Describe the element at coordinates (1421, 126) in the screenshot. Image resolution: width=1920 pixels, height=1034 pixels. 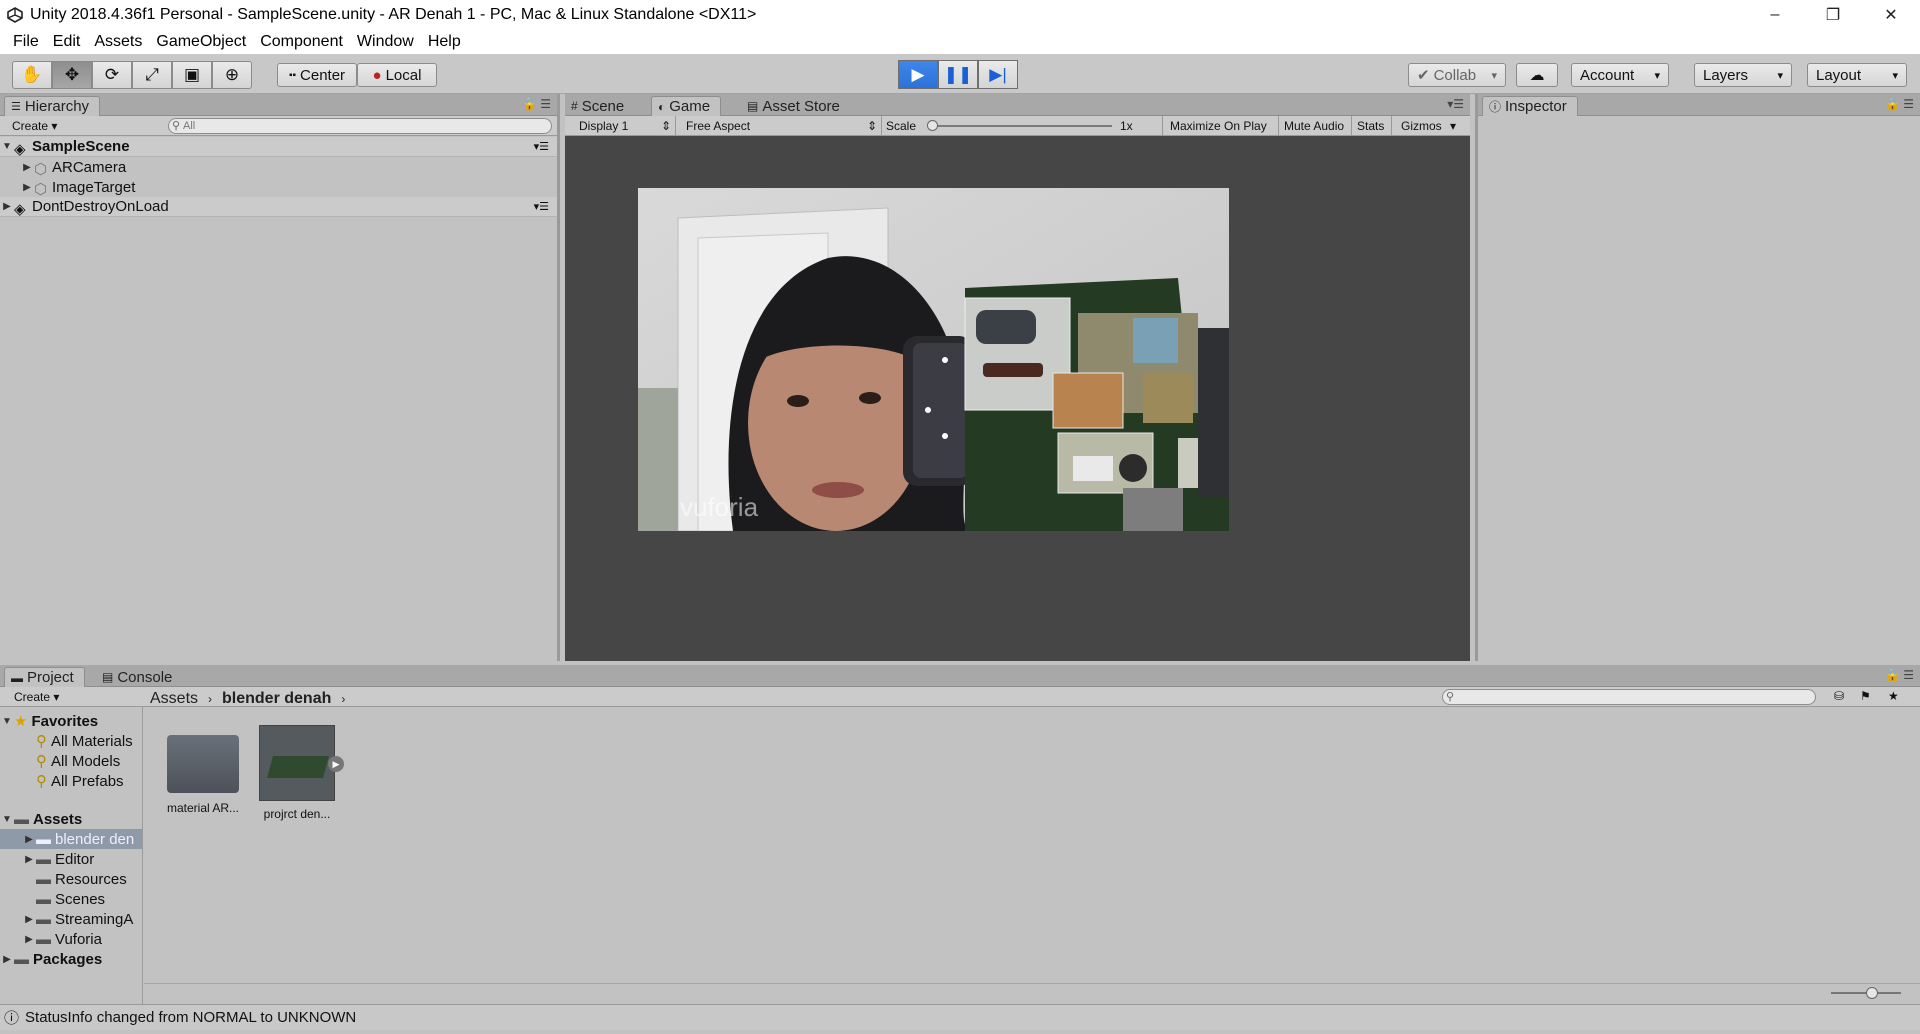
I see `gizmos-dropdown: Gizmos` at that location.